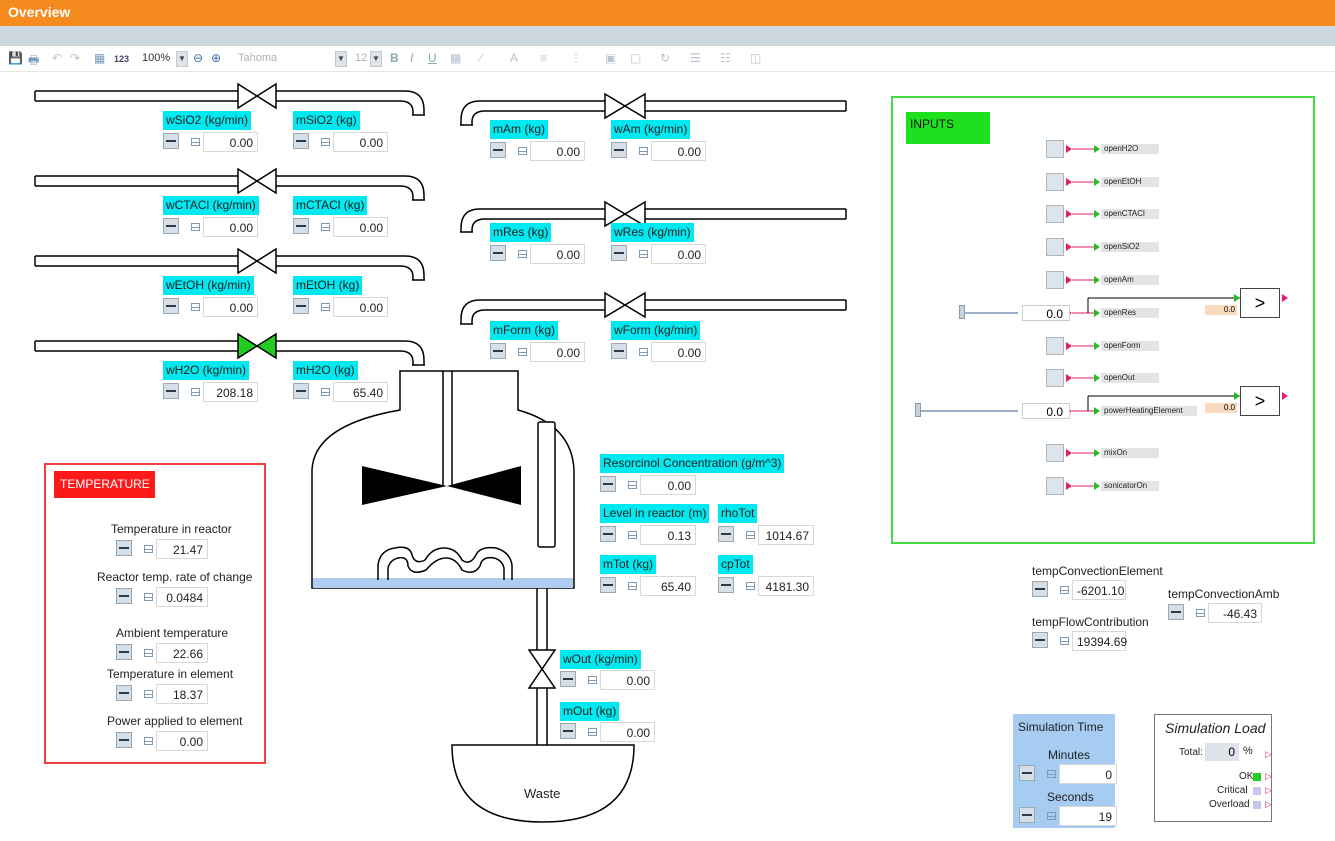  Describe the element at coordinates (668, 535) in the screenshot. I see `level-field-value: 0.13` at that location.